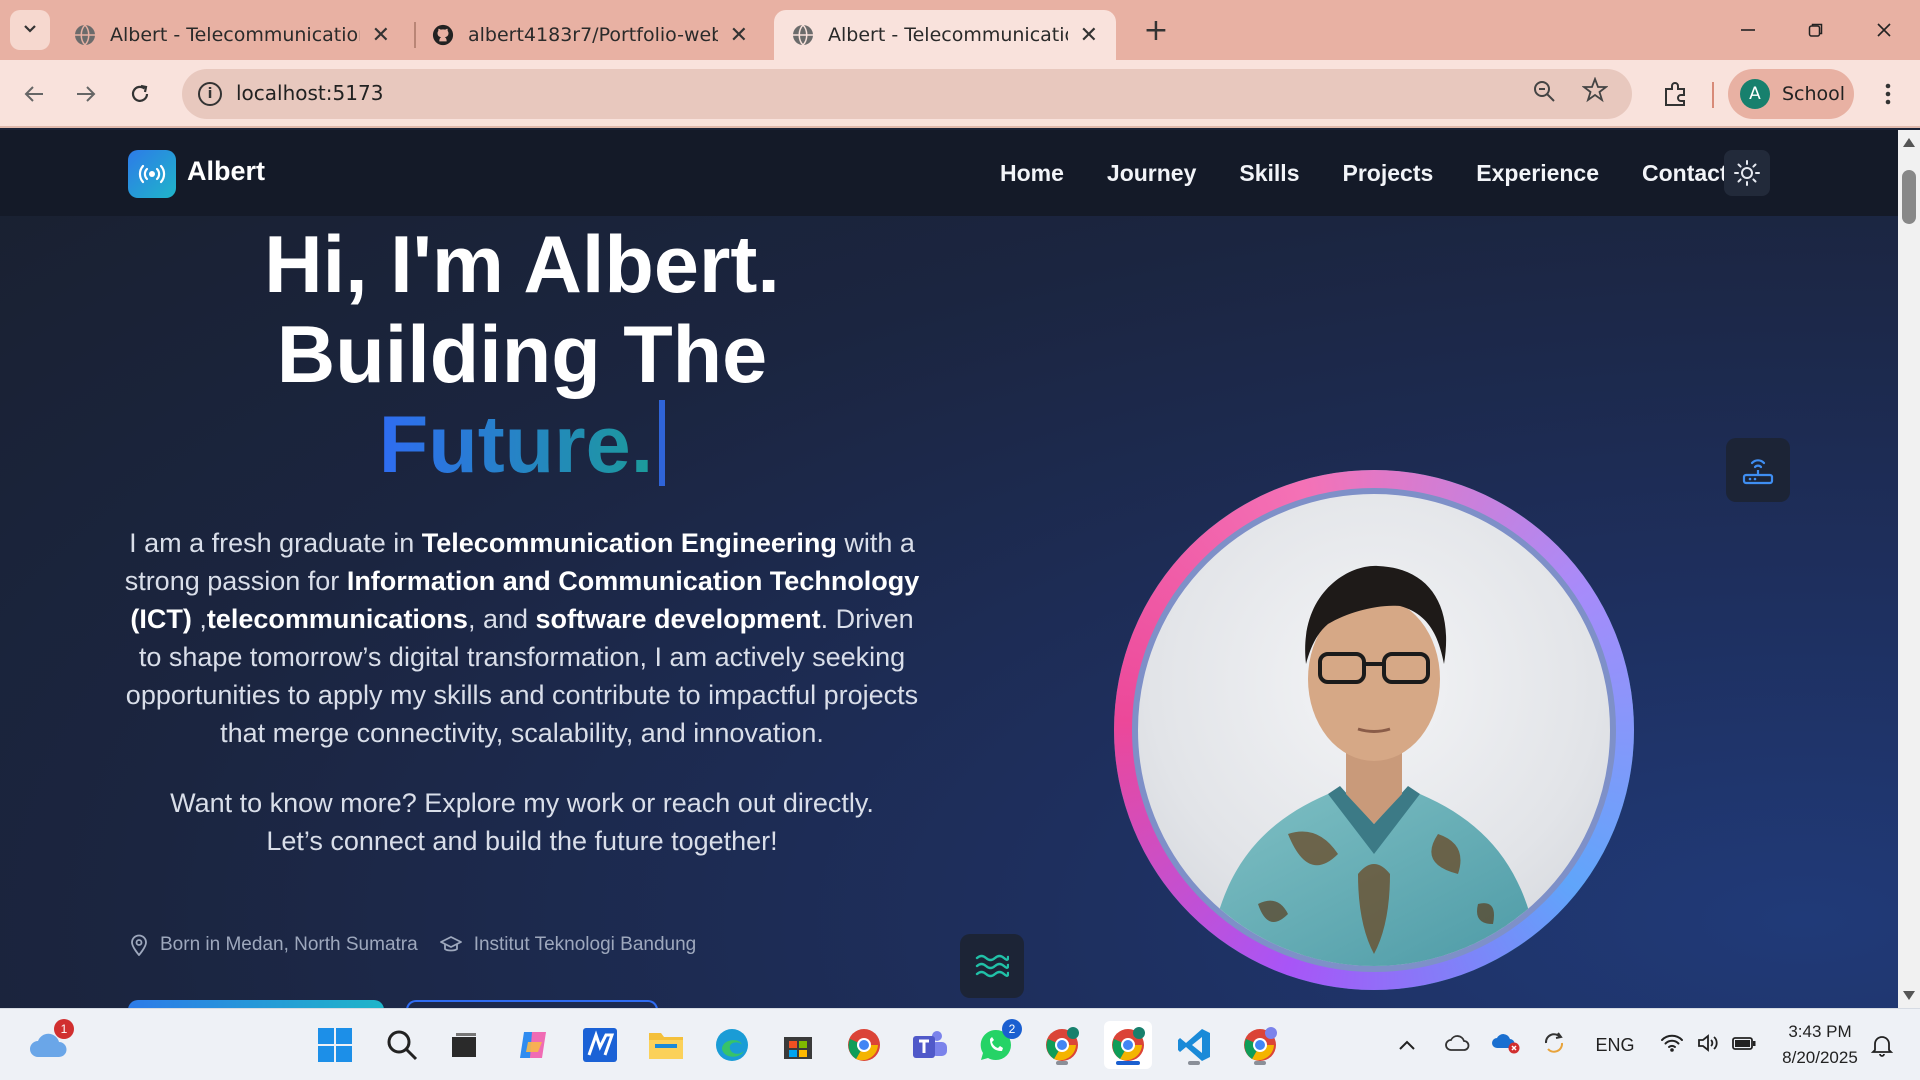 The height and width of the screenshot is (1080, 1920). What do you see at coordinates (1407, 1045) in the screenshot?
I see `chevron-up-icon` at bounding box center [1407, 1045].